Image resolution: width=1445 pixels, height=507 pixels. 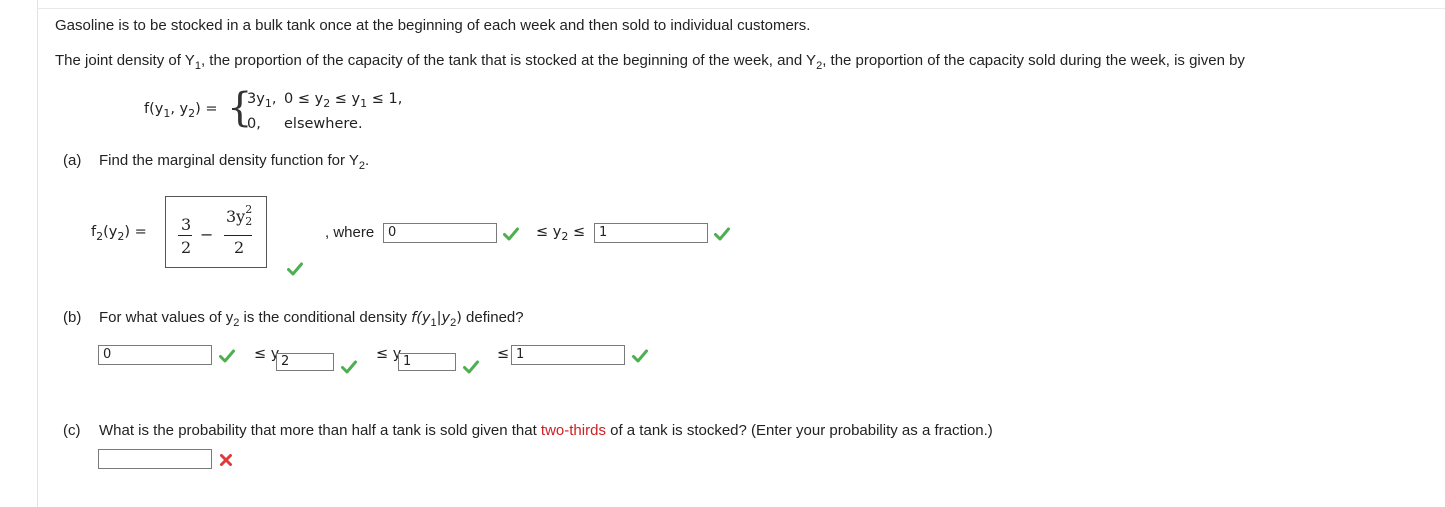 I want to click on frac2-numerator: 3y22, so click(x=239, y=215).